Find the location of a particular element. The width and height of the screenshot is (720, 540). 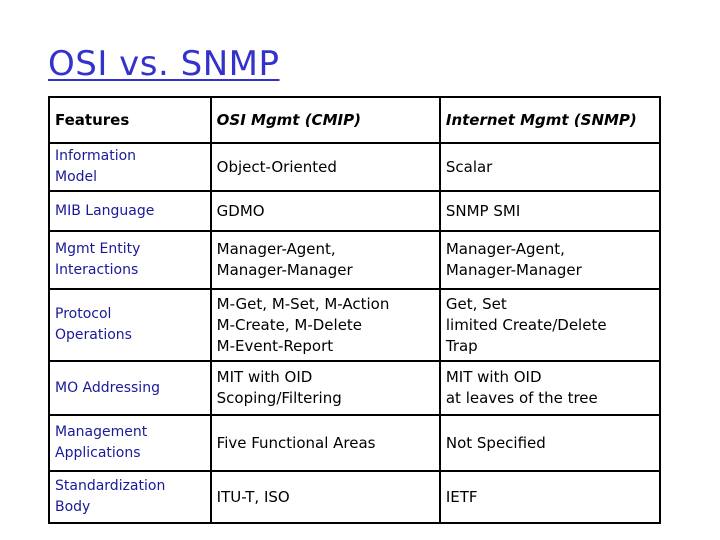

header-snmp: Internet Mgmt (SNMP) is located at coordinates (550, 120).